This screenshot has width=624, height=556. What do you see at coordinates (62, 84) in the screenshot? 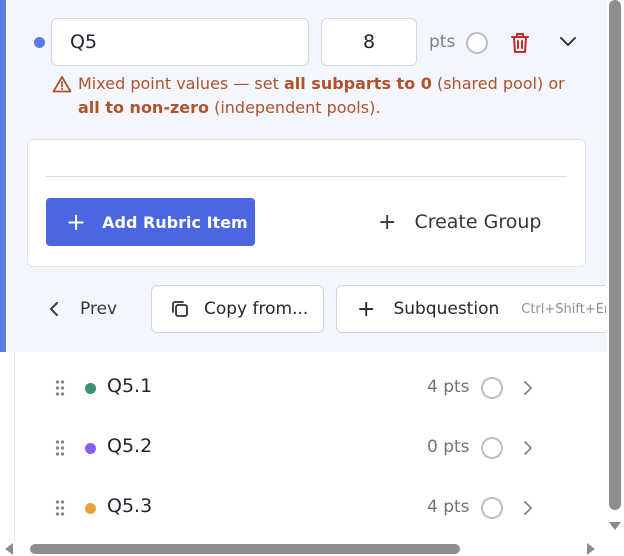
I see `warning-triangle-icon` at bounding box center [62, 84].